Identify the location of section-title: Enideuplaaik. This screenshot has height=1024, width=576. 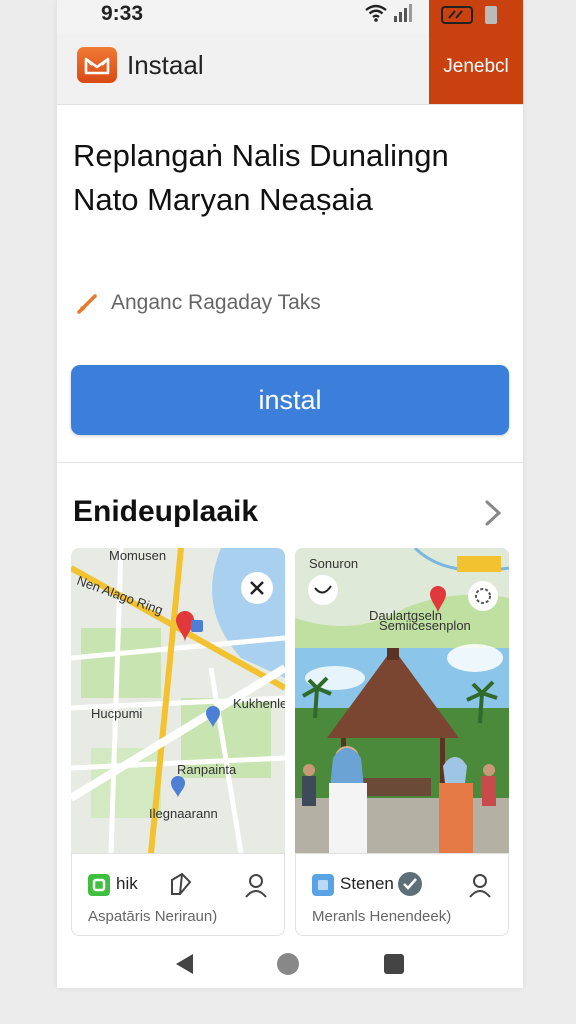
(166, 511).